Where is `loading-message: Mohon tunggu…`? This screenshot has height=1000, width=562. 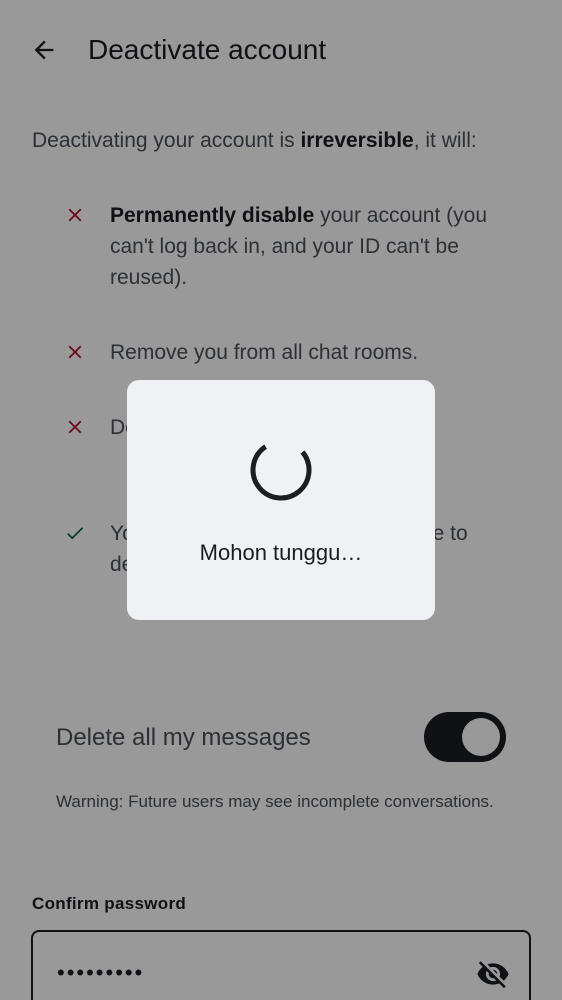 loading-message: Mohon tunggu… is located at coordinates (281, 552).